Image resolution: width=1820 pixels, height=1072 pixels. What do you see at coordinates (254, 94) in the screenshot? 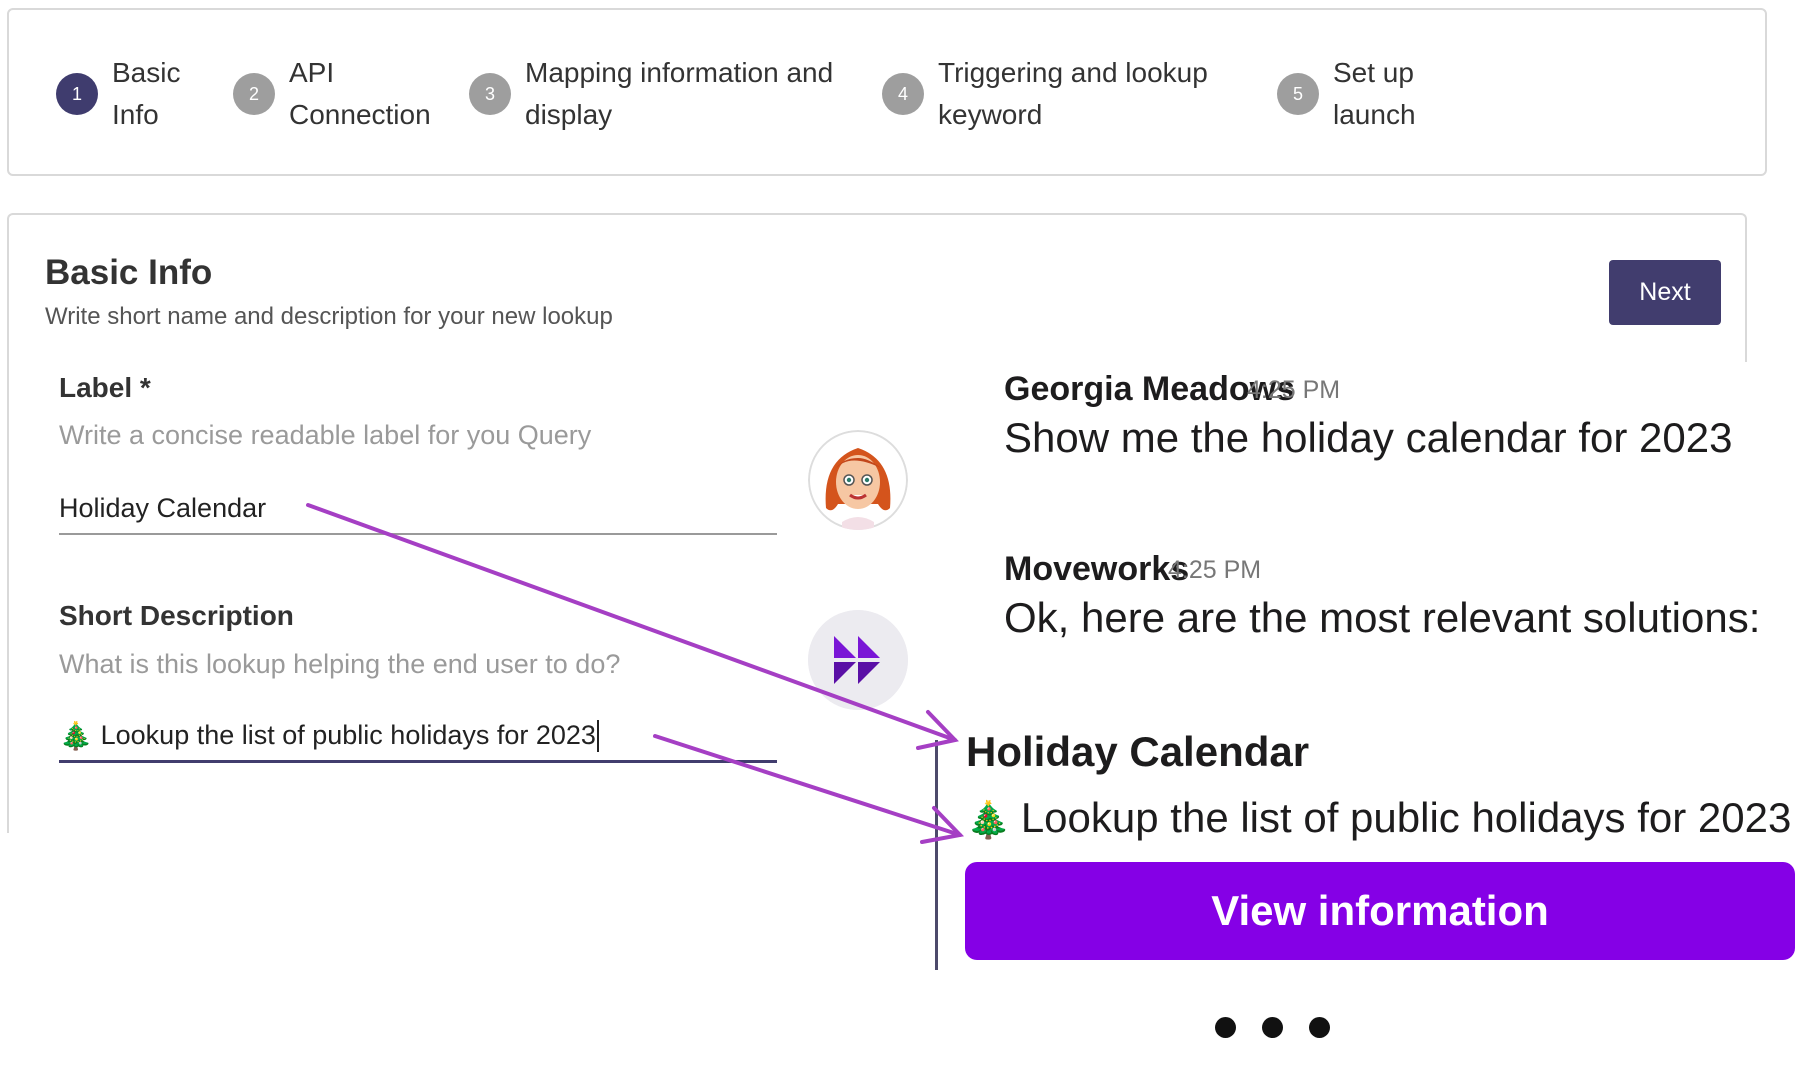
I see `step-number: 2` at bounding box center [254, 94].